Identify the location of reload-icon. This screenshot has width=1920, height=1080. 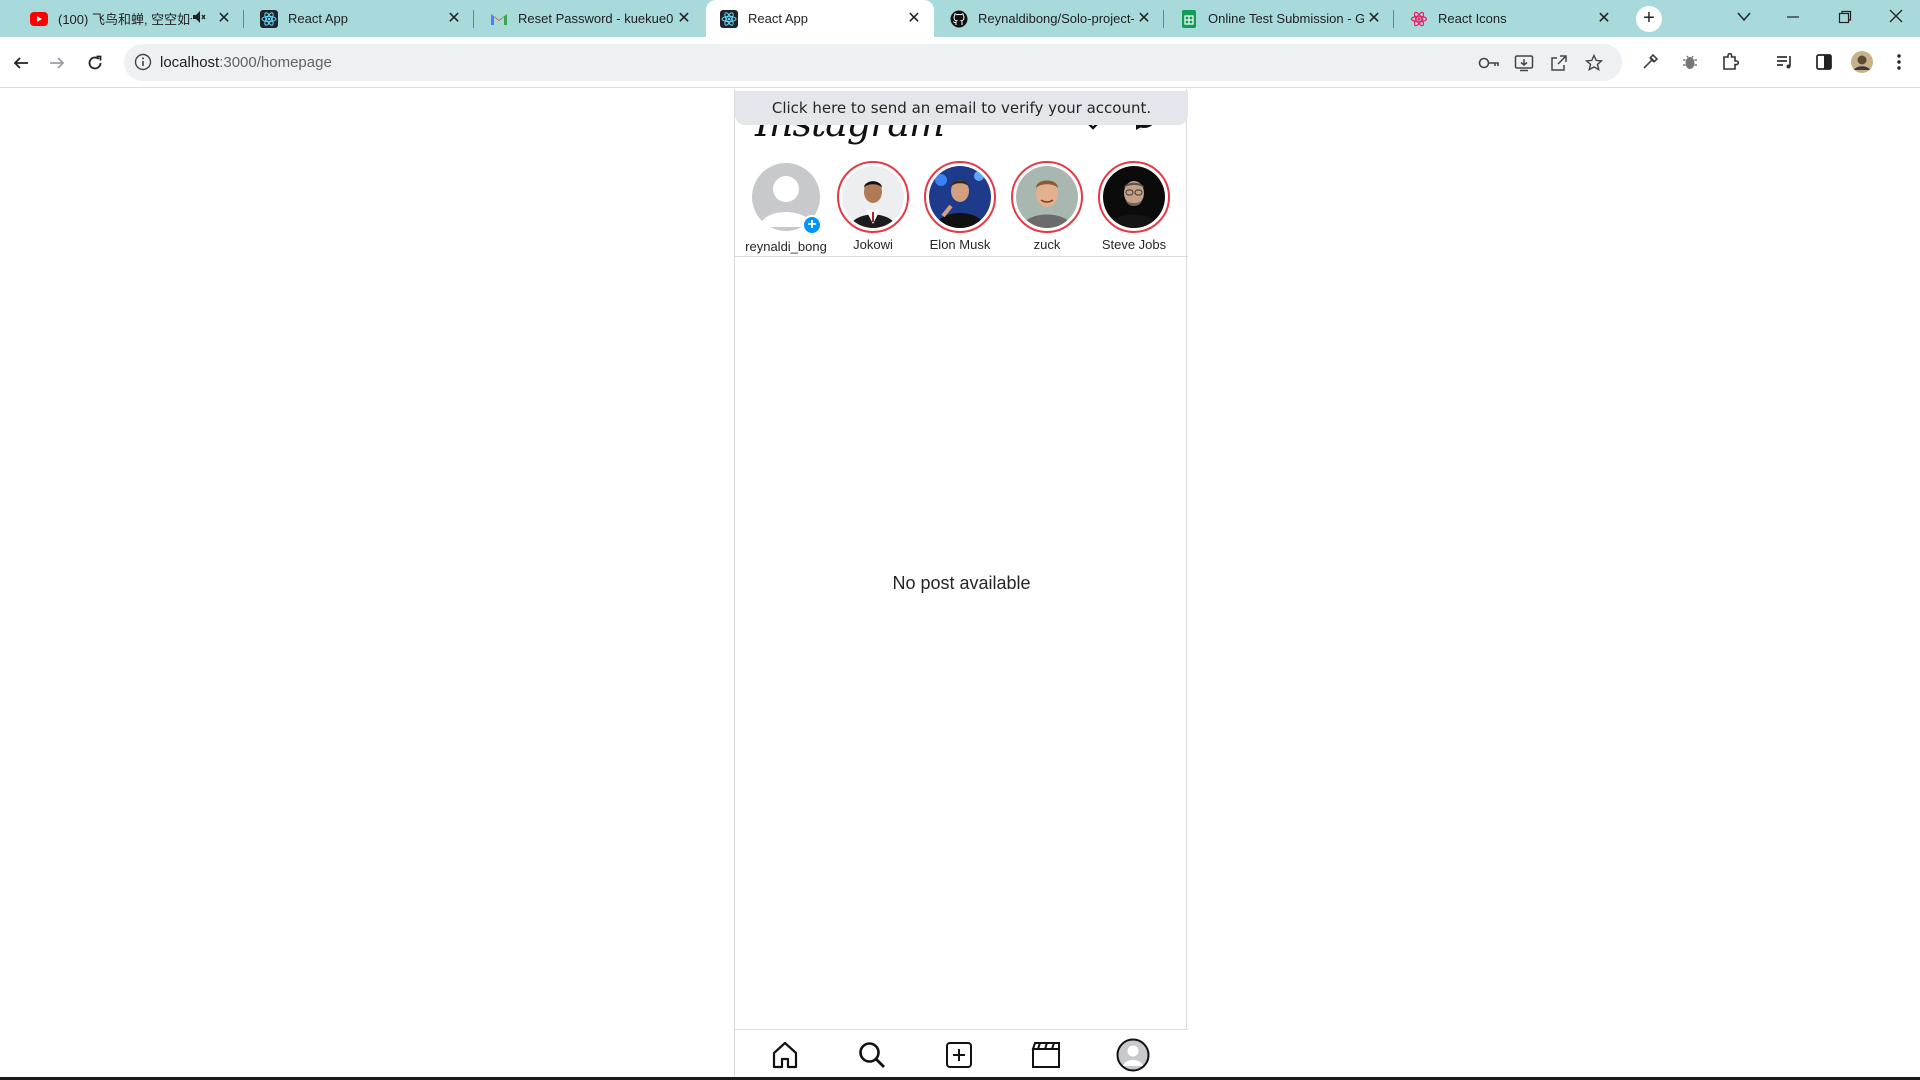
(95, 63).